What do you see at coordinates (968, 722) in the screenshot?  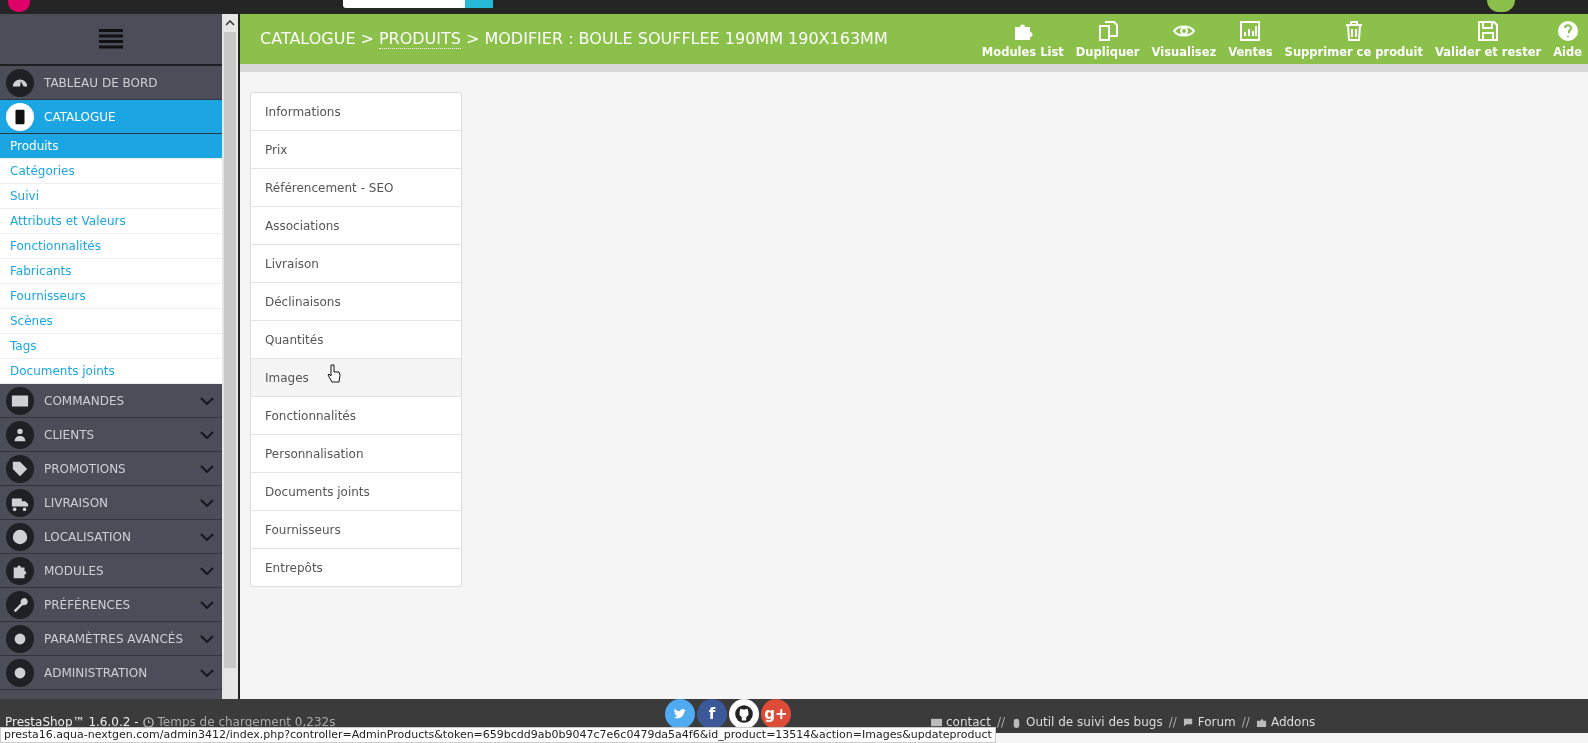 I see `footer-link: contact` at bounding box center [968, 722].